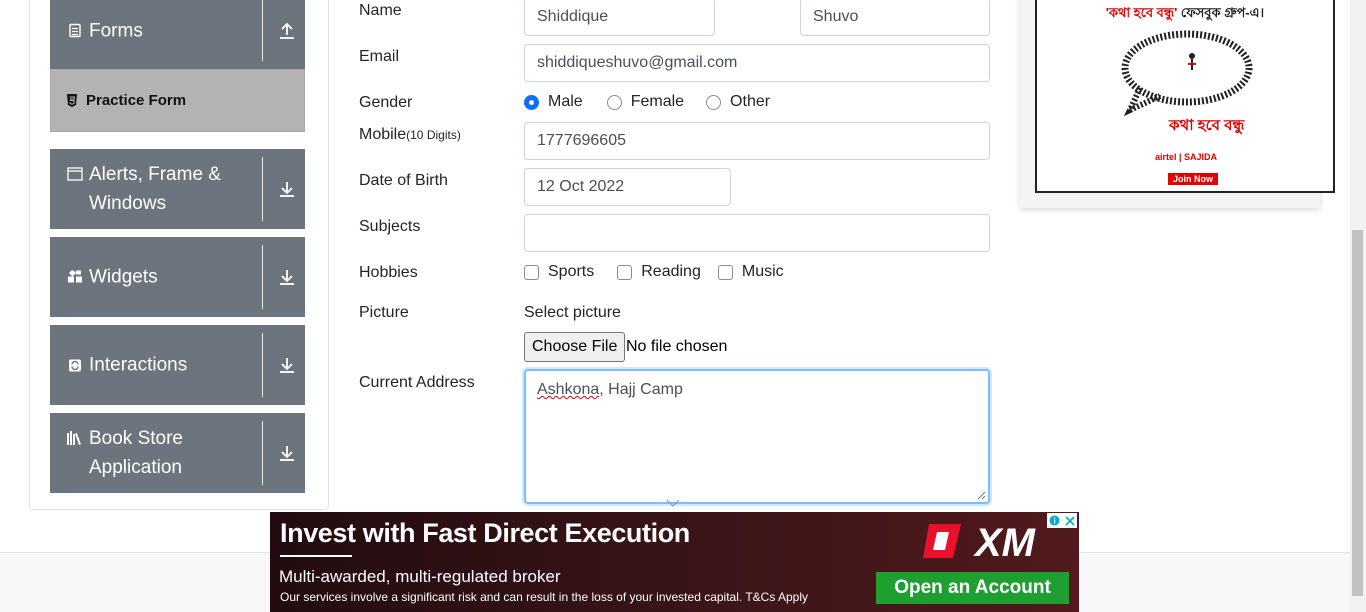  I want to click on sidebar-group-forms: Forms, so click(177, 34).